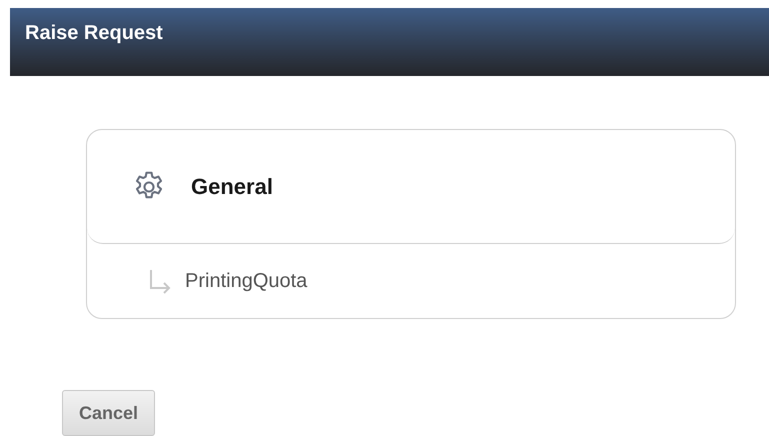 Image resolution: width=769 pixels, height=436 pixels. Describe the element at coordinates (160, 281) in the screenshot. I see `sub-item-arrow-icon` at that location.